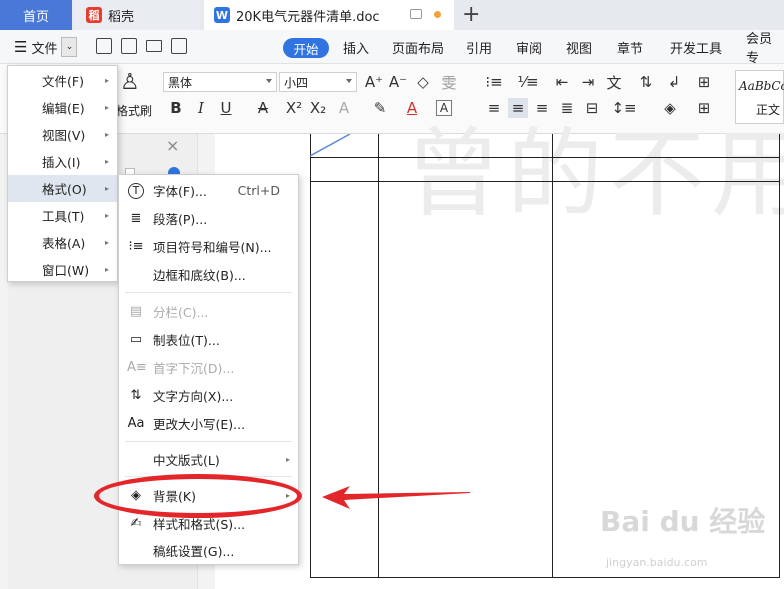 This screenshot has width=784, height=589. What do you see at coordinates (136, 339) in the screenshot?
I see `ruler-icon: ▭` at bounding box center [136, 339].